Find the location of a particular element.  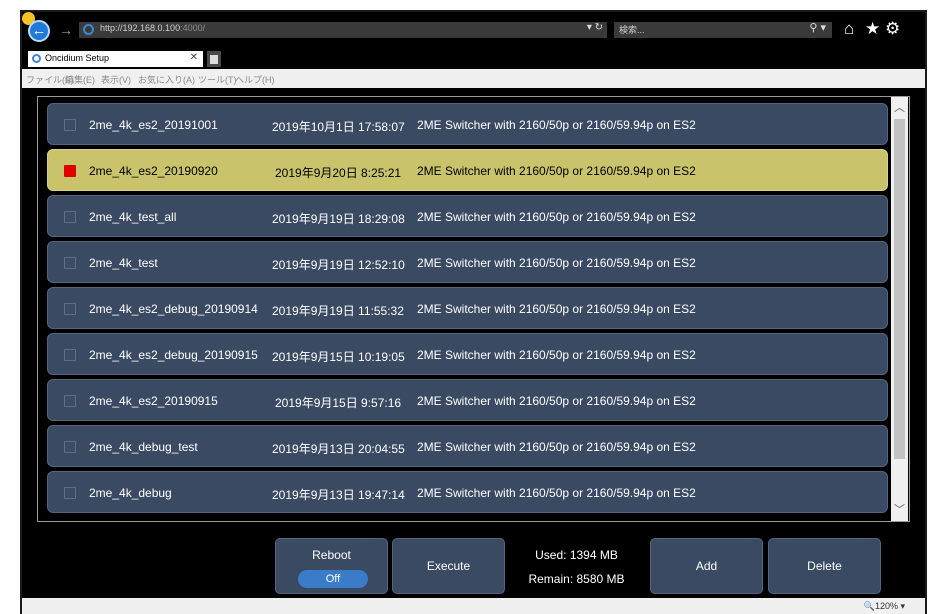

refresh-icon: ▾ ↻ is located at coordinates (595, 27).